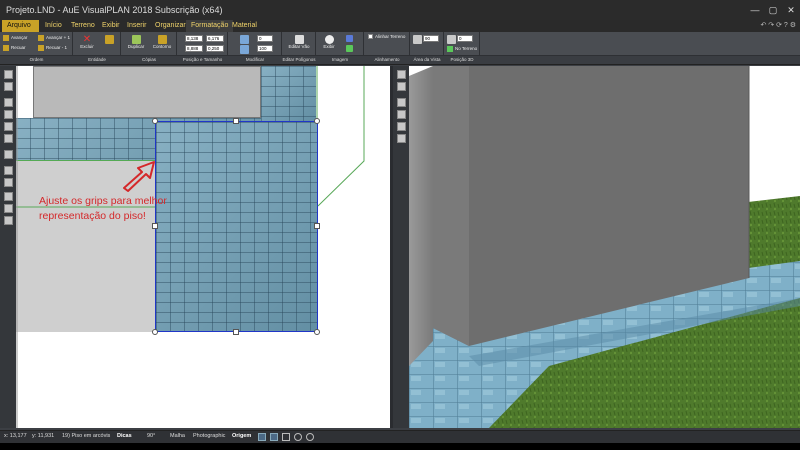 The width and height of the screenshot is (800, 450). Describe the element at coordinates (241, 436) in the screenshot. I see `origin-toggle: Origem` at that location.